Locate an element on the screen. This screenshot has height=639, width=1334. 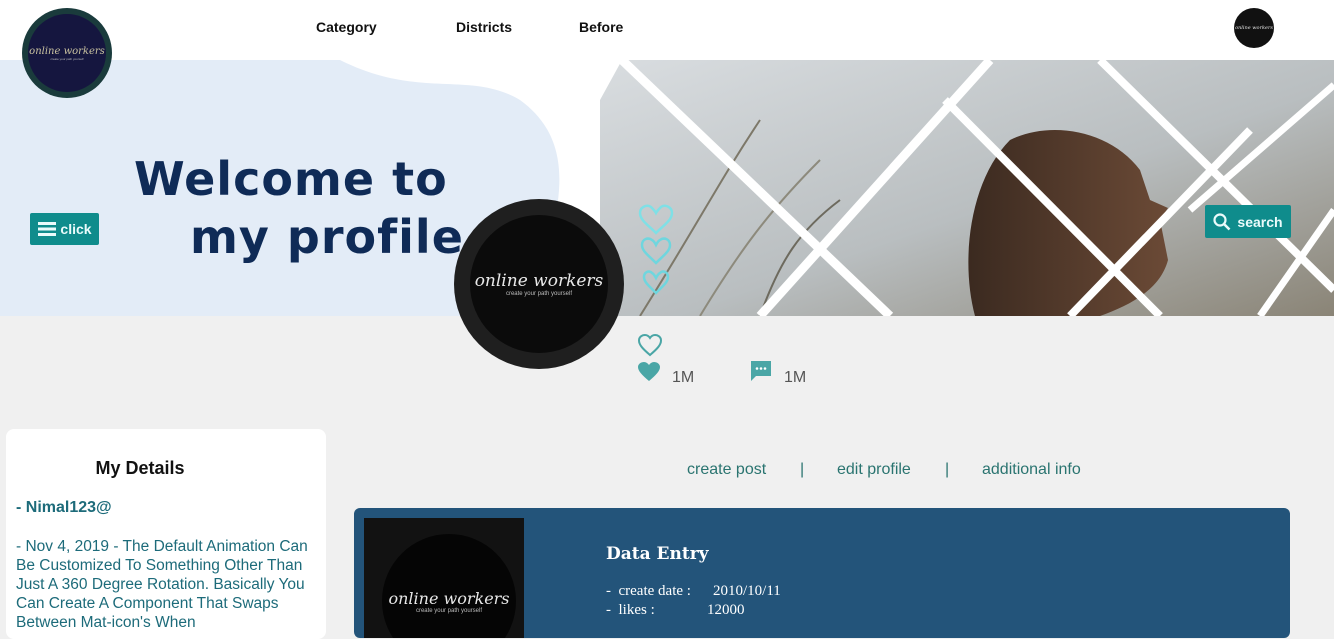
nav-before: Before is located at coordinates (601, 27).